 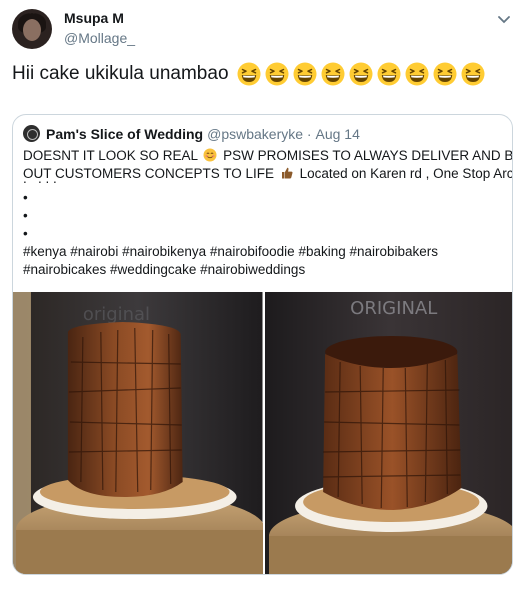 I want to click on author-handle: @Mollage_, so click(x=99, y=38).